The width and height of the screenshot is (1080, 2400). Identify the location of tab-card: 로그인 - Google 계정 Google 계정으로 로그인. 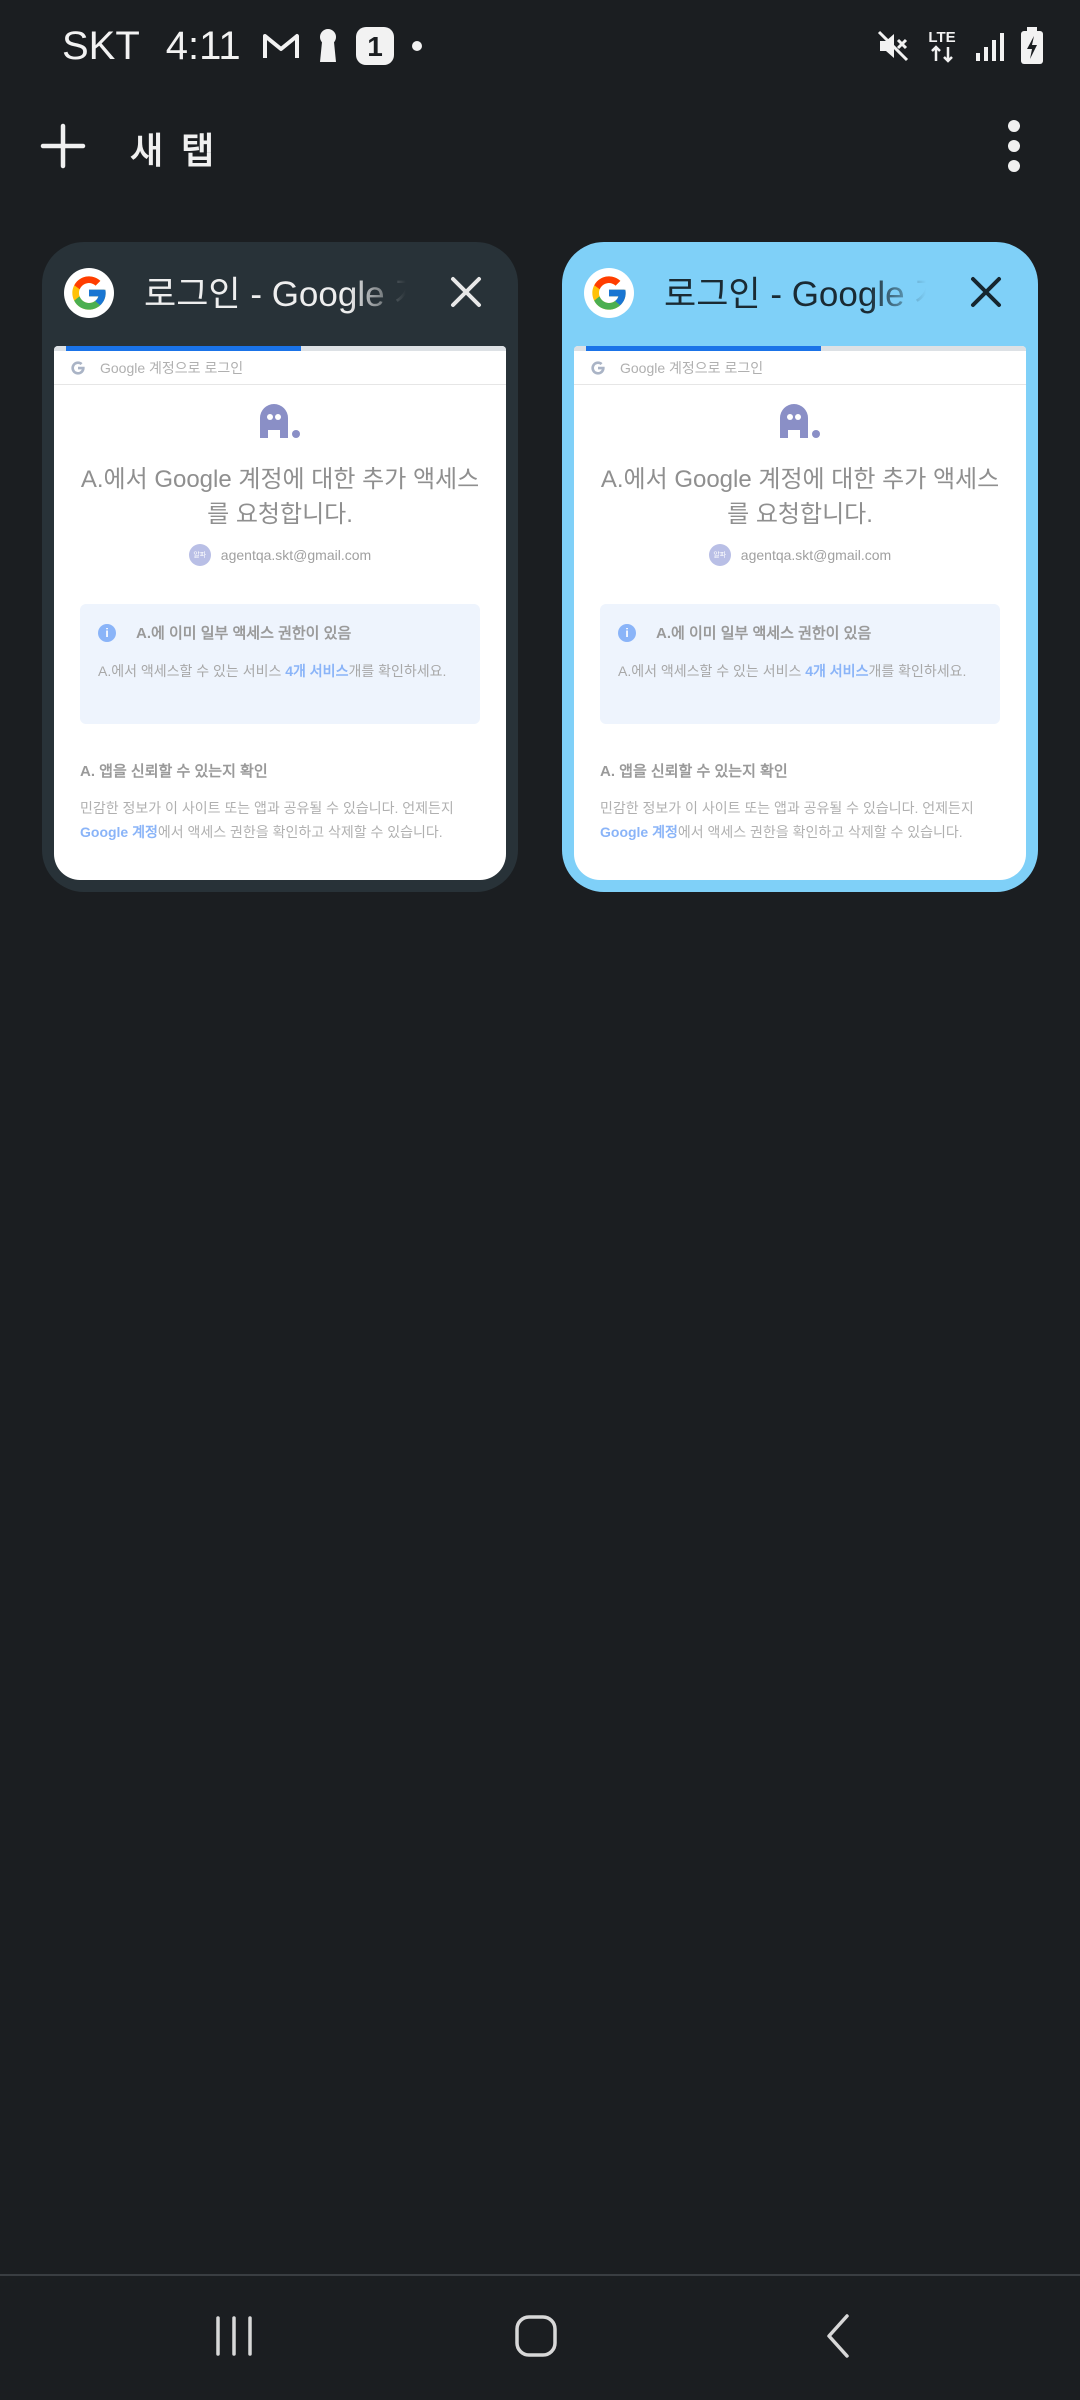
(280, 567).